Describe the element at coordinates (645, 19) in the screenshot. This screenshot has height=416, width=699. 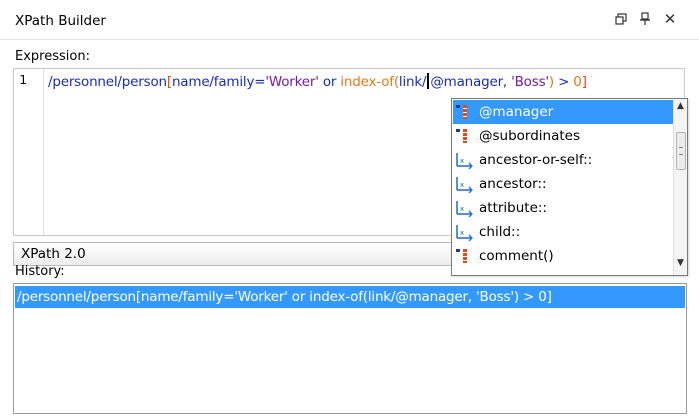
I see `pin-icon` at that location.